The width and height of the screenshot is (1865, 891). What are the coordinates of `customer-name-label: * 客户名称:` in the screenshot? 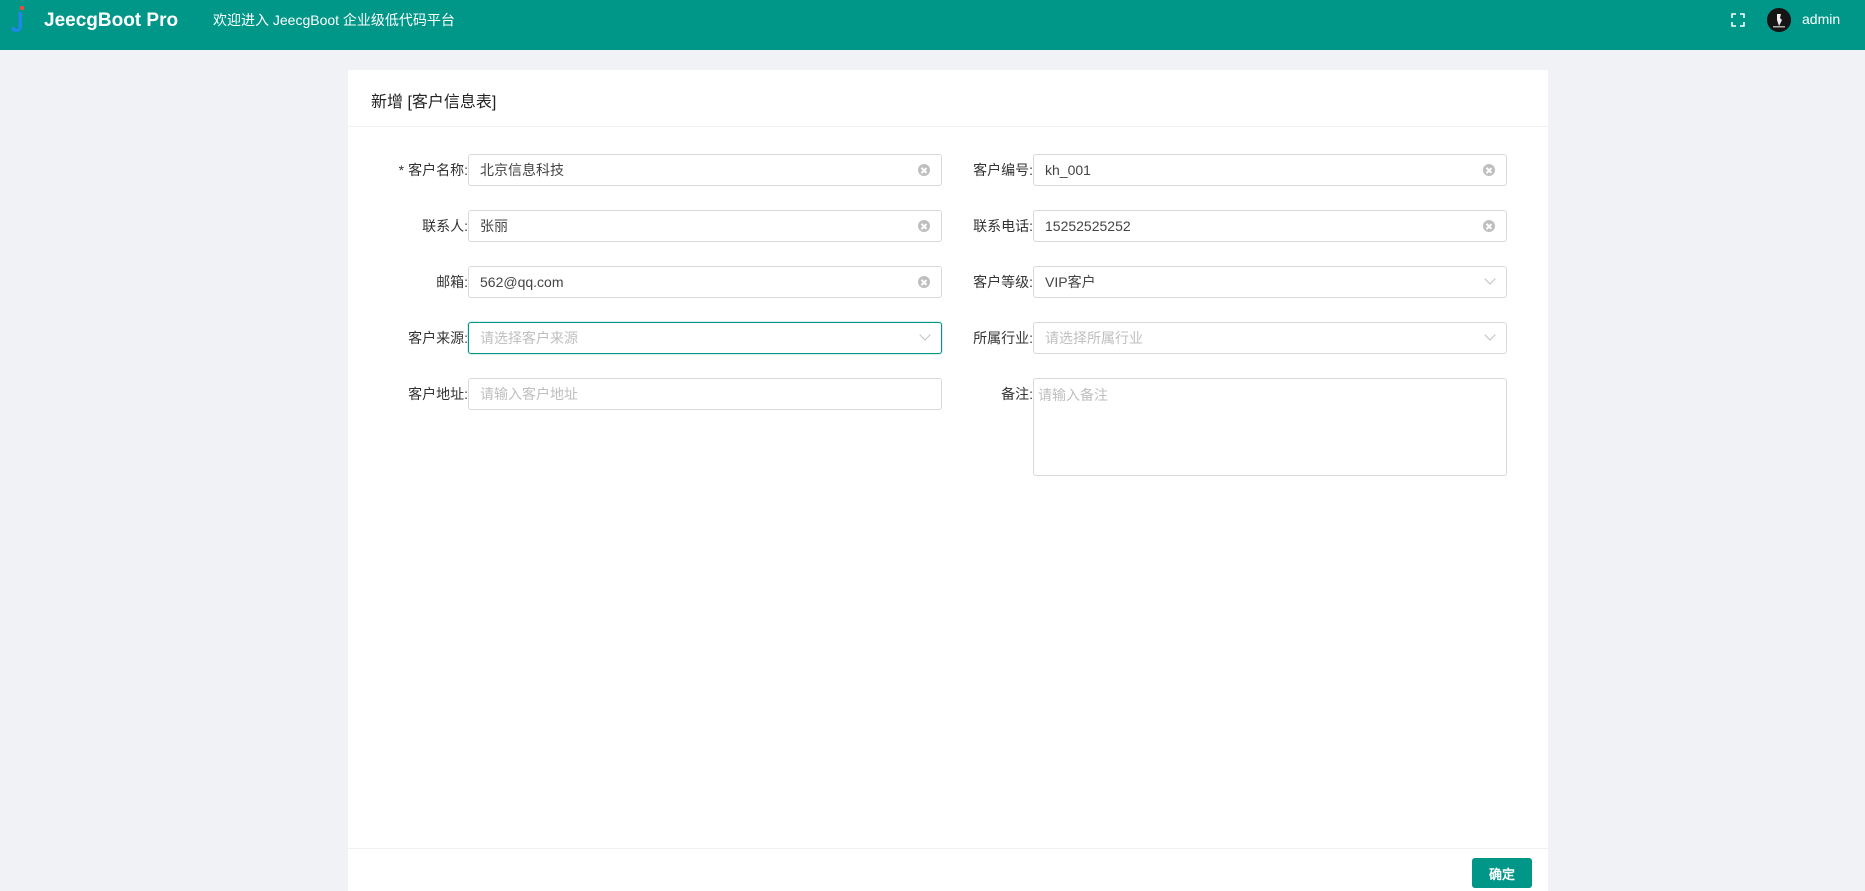 It's located at (408, 170).